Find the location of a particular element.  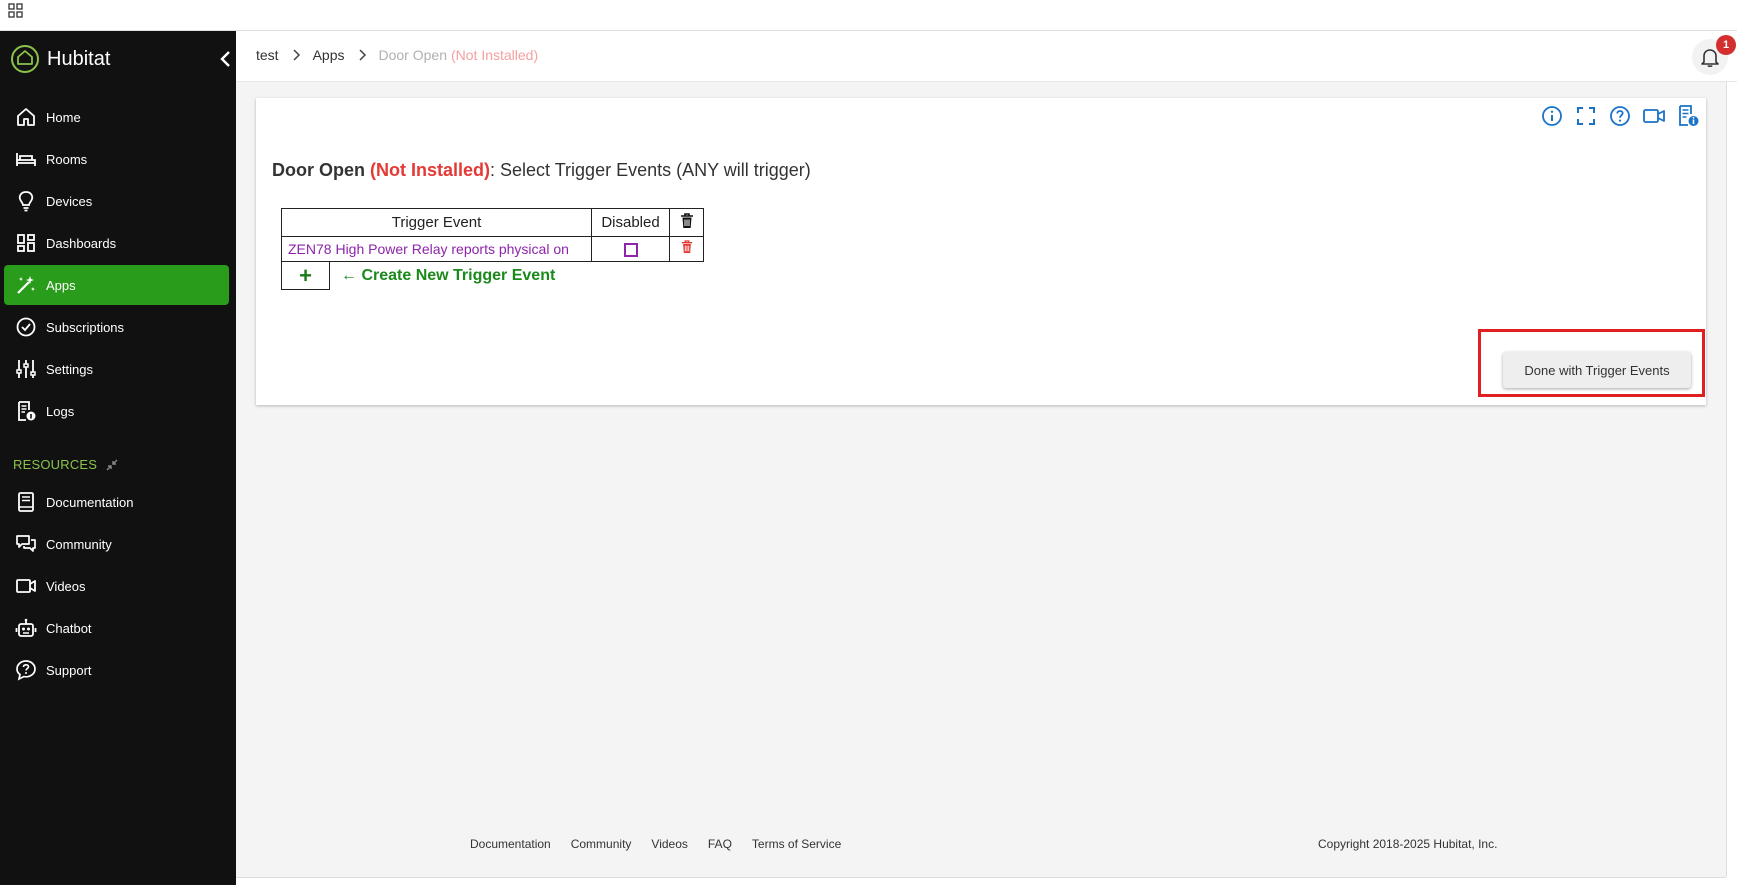

vertical-scrollbar is located at coordinates (1731, 479).